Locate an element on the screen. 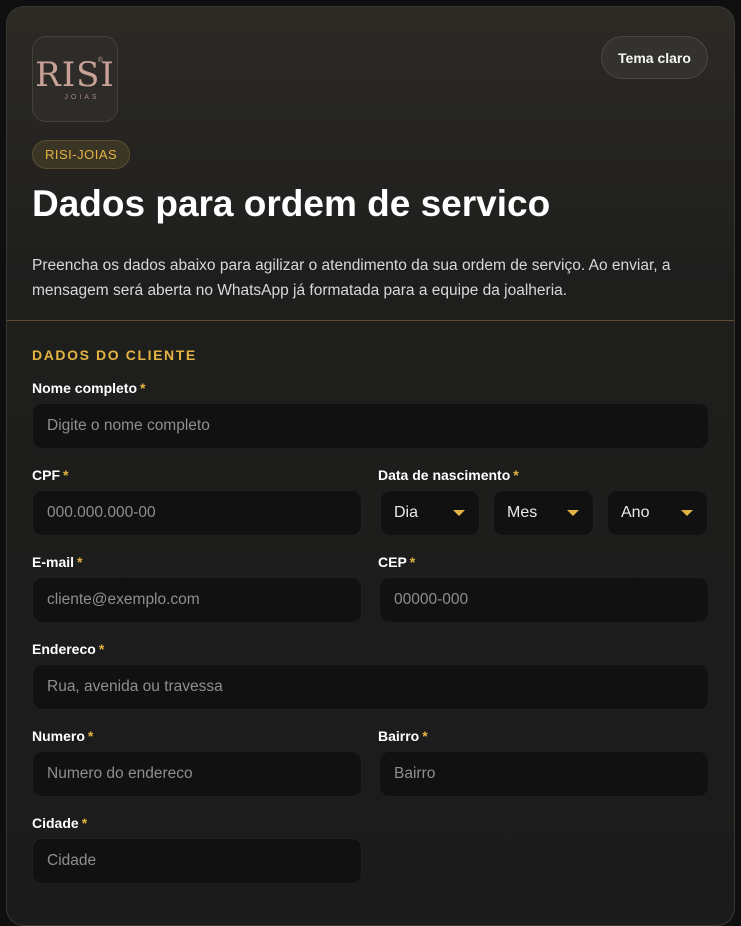 Image resolution: width=741 pixels, height=926 pixels. cpf-label: CPF * is located at coordinates (50, 475).